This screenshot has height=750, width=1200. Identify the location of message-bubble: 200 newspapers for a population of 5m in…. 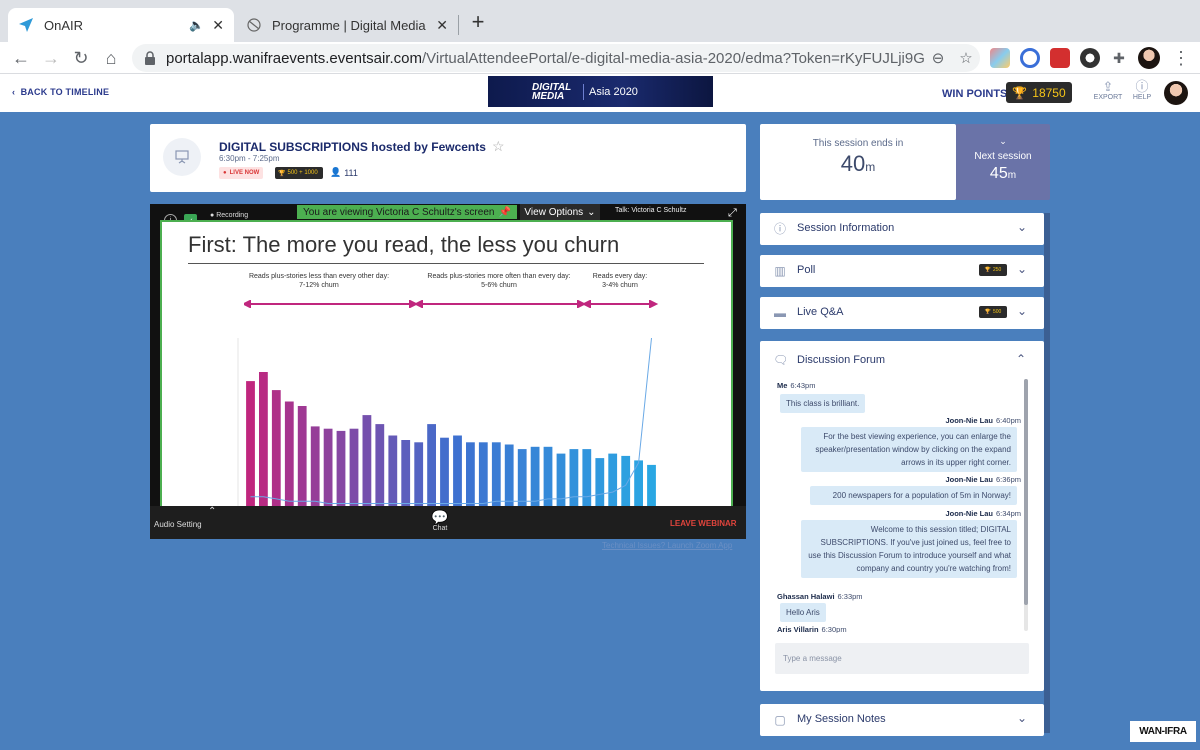
(913, 495).